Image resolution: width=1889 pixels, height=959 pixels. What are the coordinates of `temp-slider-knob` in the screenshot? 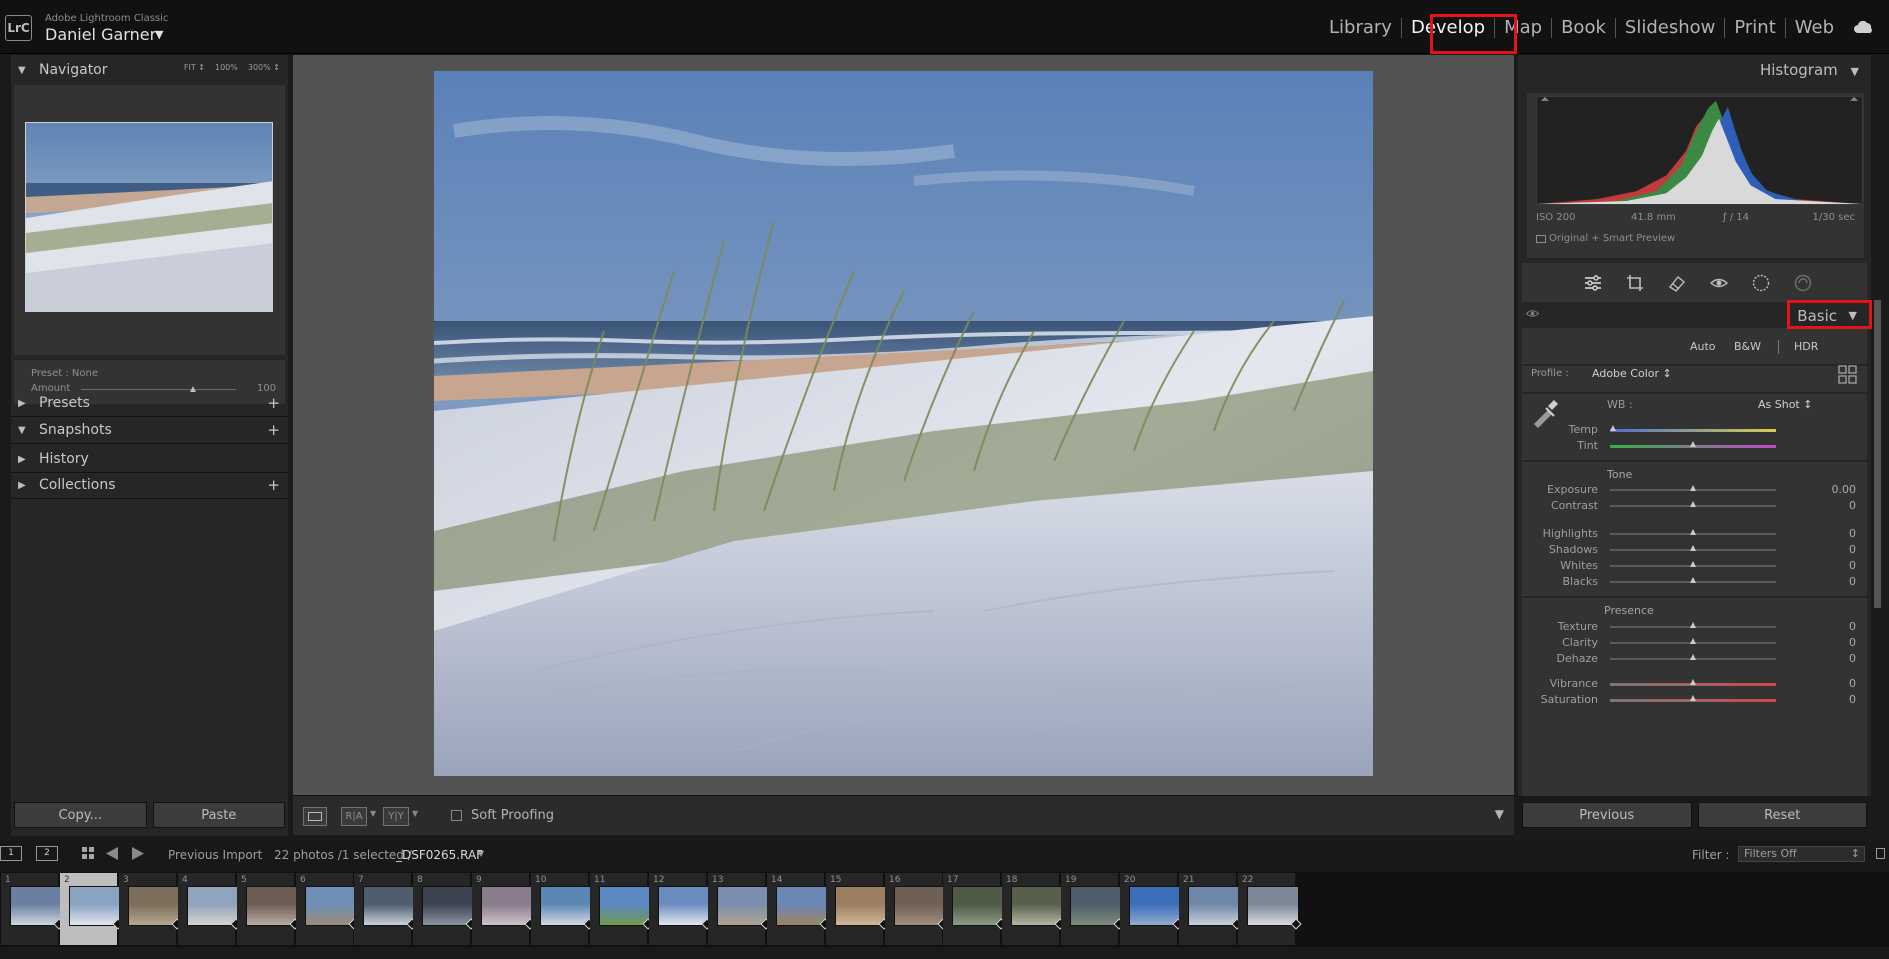 It's located at (1613, 428).